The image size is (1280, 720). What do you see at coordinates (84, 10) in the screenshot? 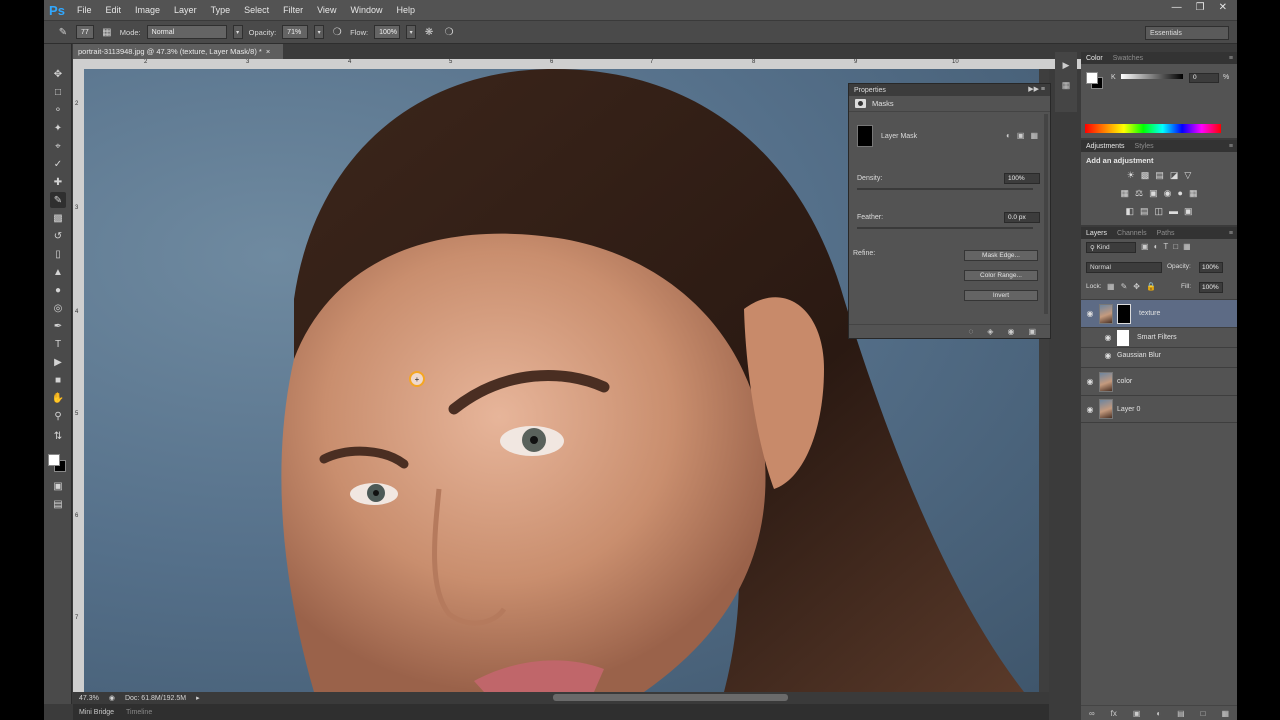
I see `menu-file: File` at bounding box center [84, 10].